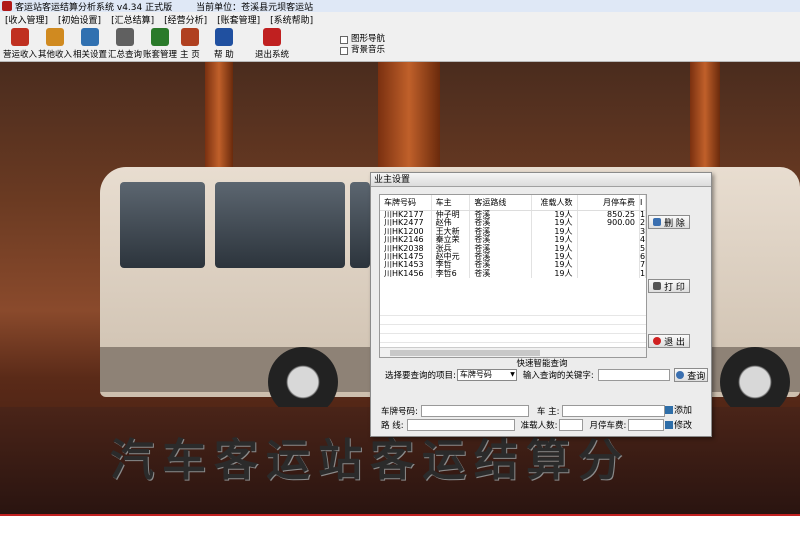  What do you see at coordinates (555, 202) in the screenshot?
I see `column-header: 准载人数` at bounding box center [555, 202].